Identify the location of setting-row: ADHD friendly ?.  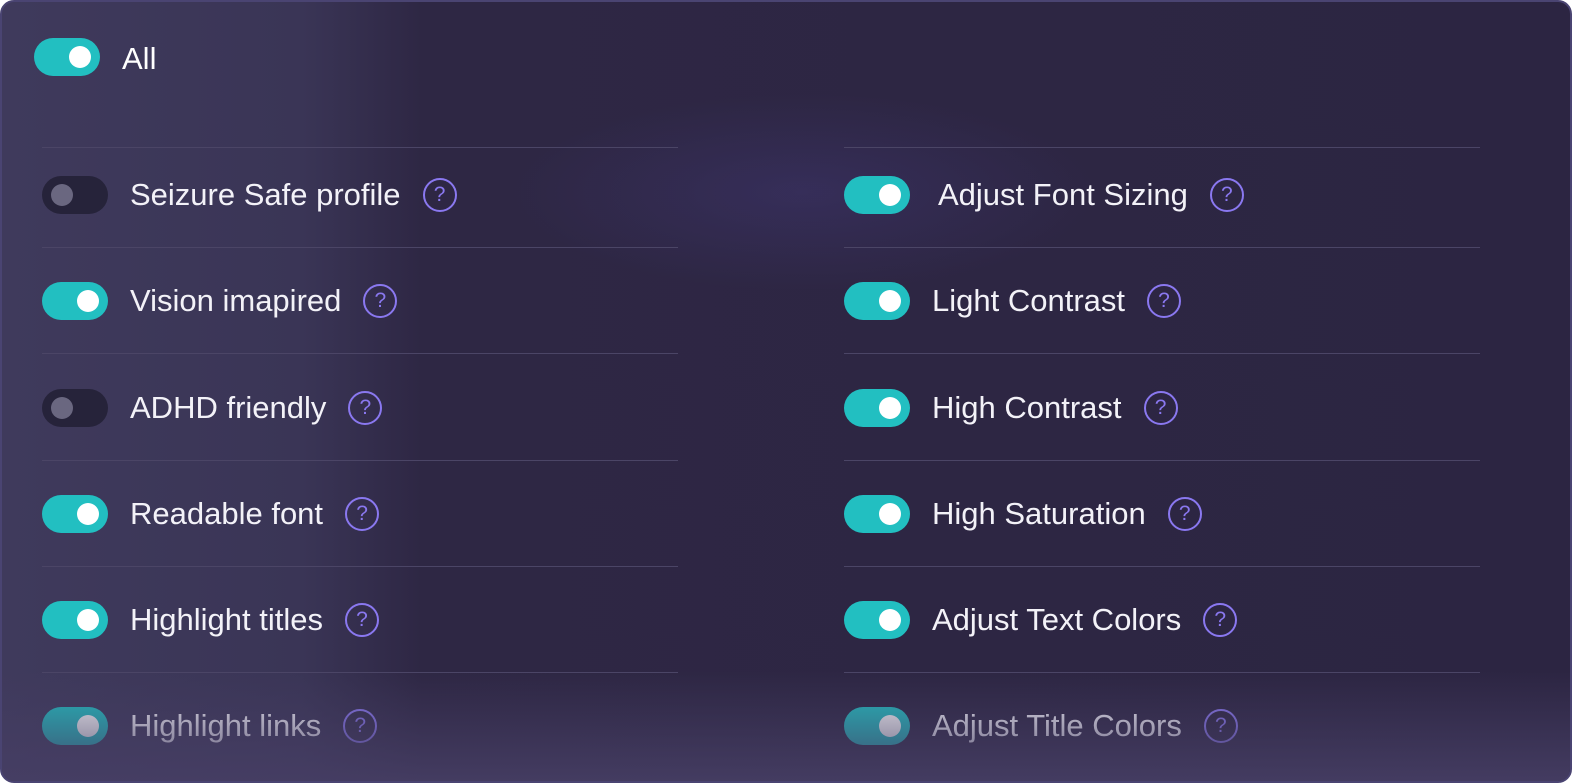
(212, 408).